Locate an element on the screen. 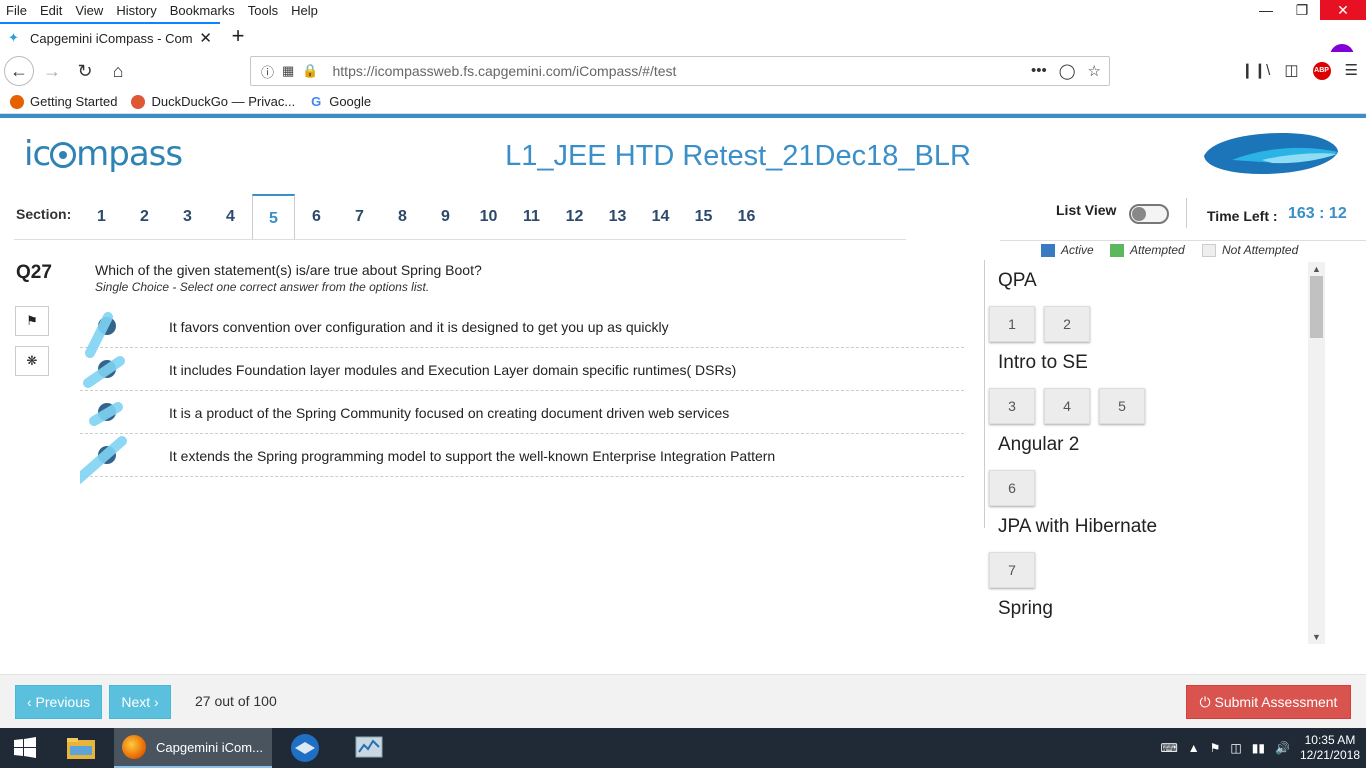 The image size is (1366, 779). palette-scrollbar: ▲ ▼ is located at coordinates (1316, 453).